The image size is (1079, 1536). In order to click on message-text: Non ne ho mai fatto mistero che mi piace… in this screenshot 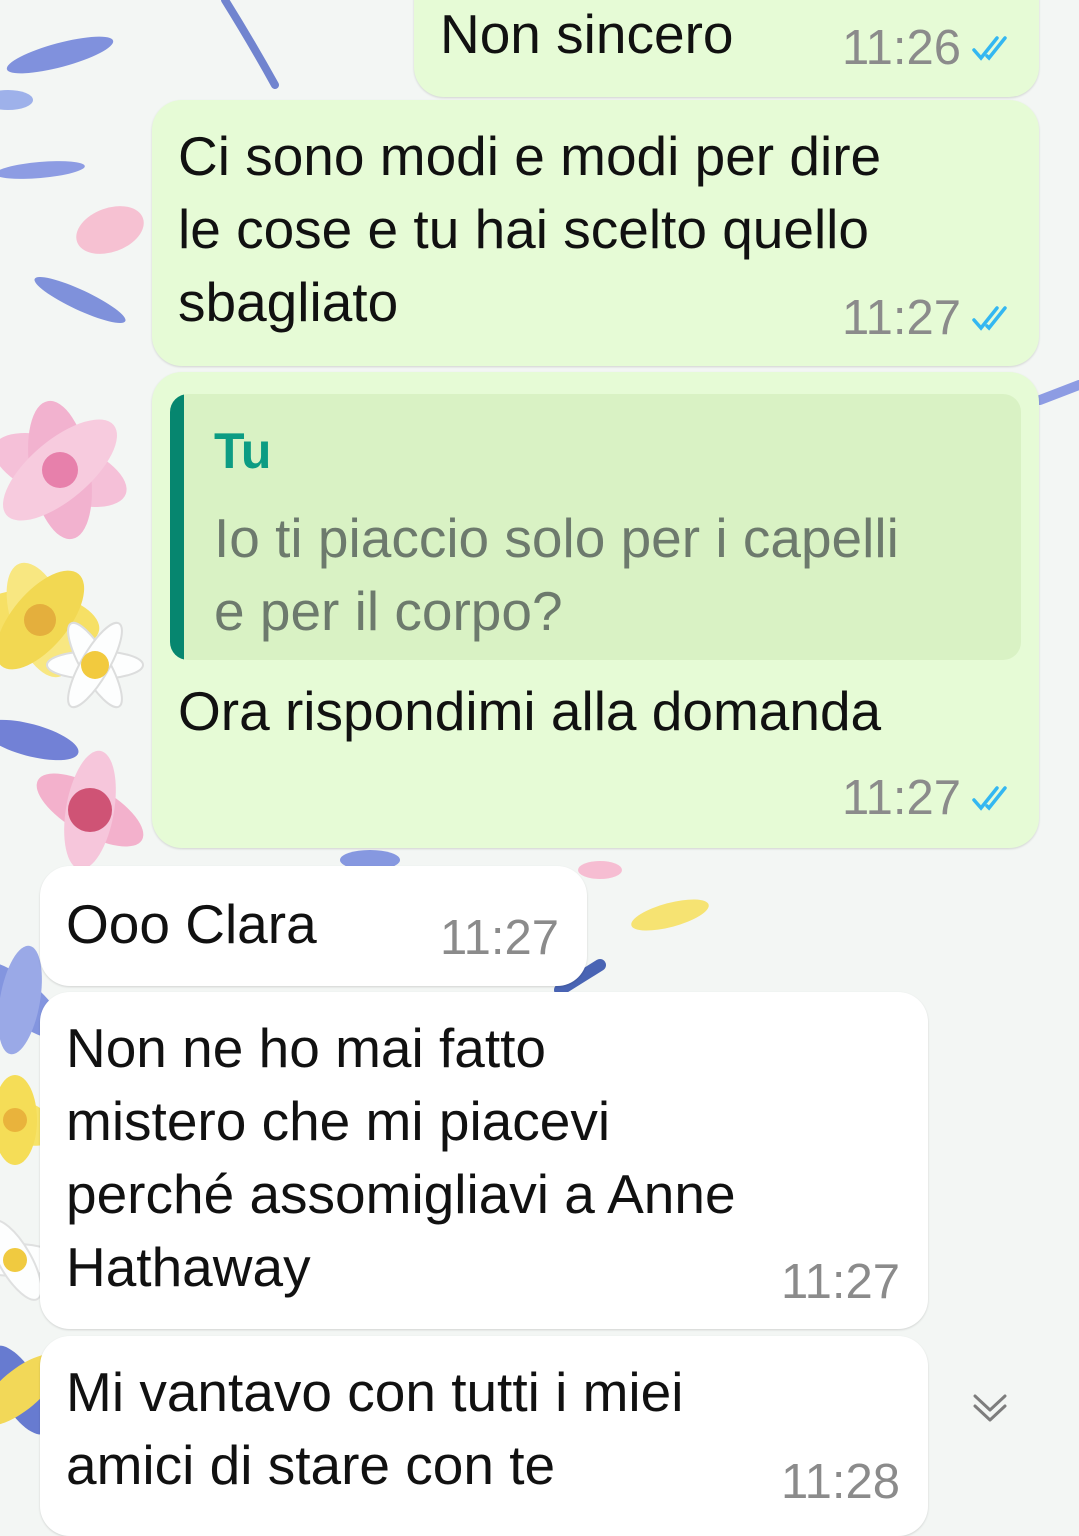, I will do `click(401, 1157)`.